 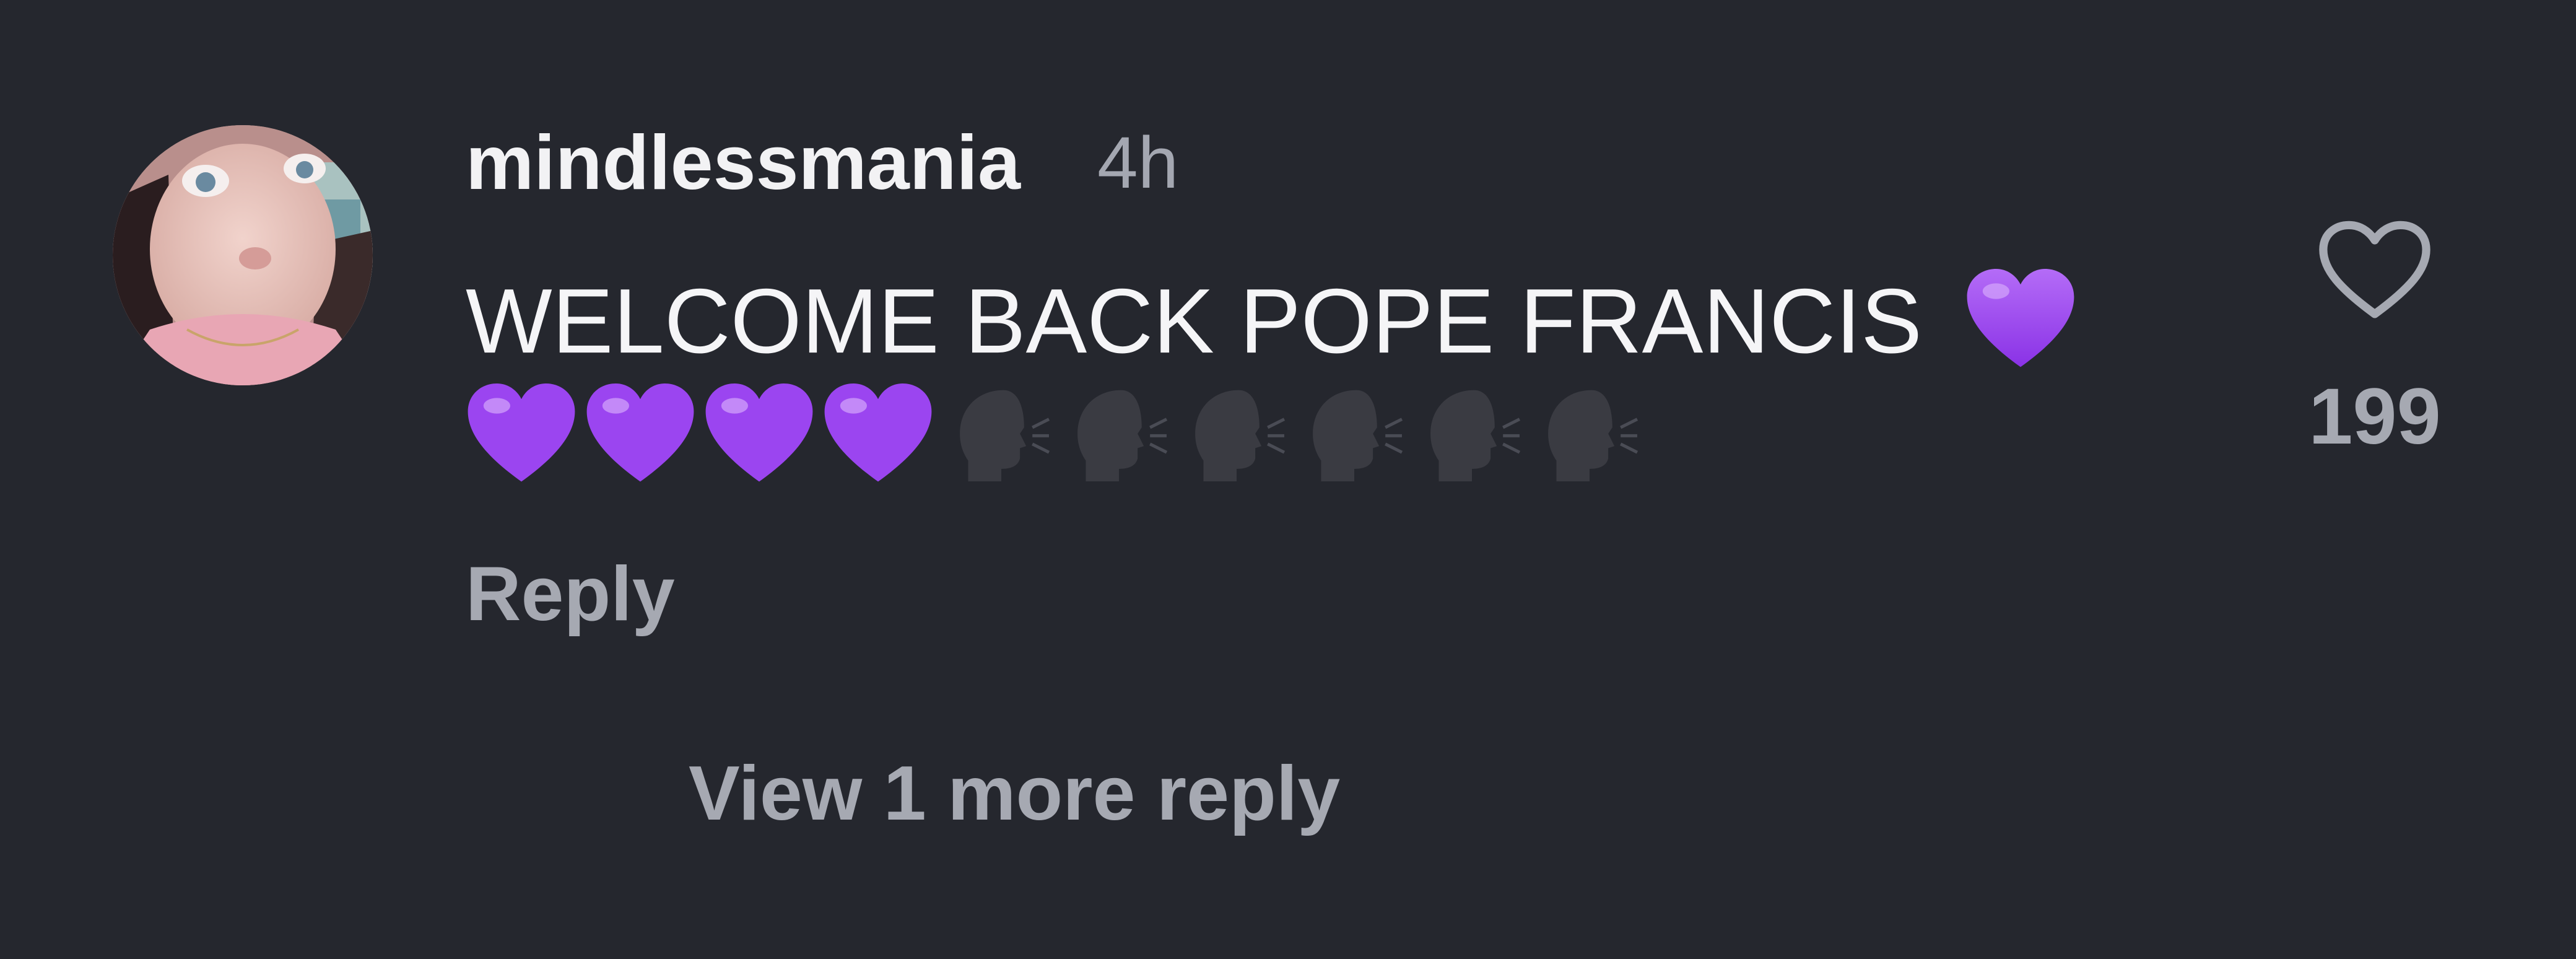 I want to click on comment-text-body: WELCOME BACK POPE FRANCIS, so click(x=1194, y=321).